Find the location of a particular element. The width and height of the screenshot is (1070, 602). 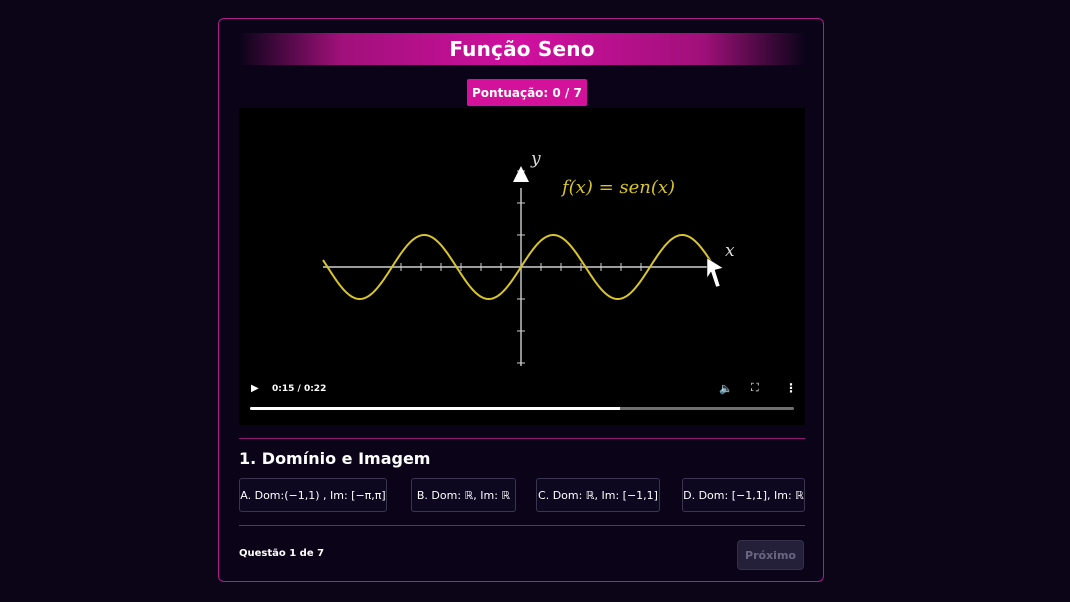

video-time: 0:15 / 0:22 is located at coordinates (299, 389).